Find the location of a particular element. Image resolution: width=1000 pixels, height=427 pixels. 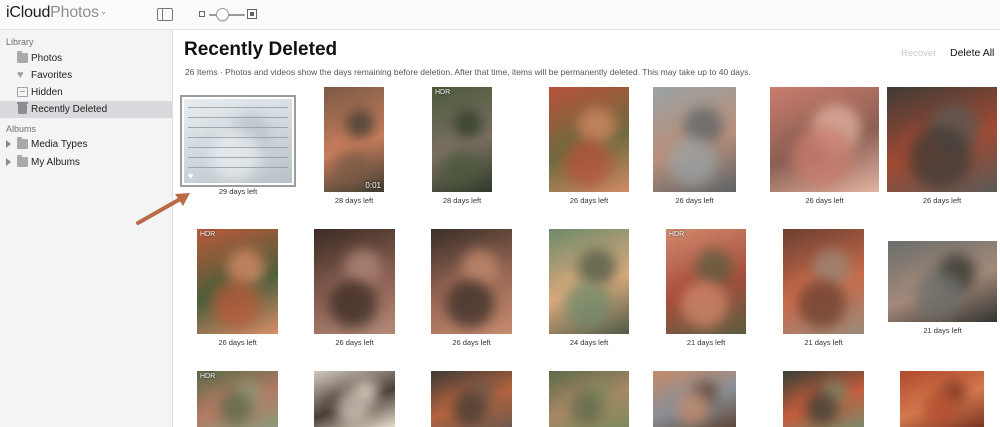

library-section-label: Library is located at coordinates (20, 42).